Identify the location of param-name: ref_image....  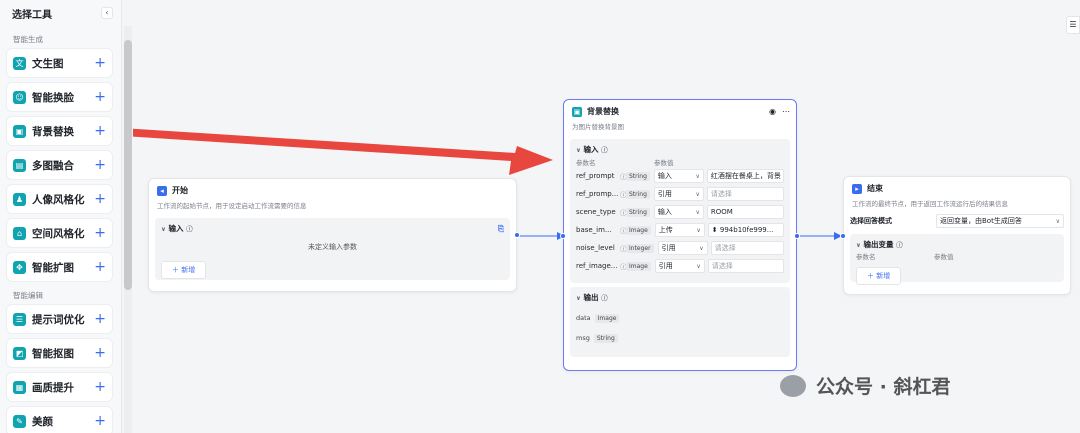
(597, 266).